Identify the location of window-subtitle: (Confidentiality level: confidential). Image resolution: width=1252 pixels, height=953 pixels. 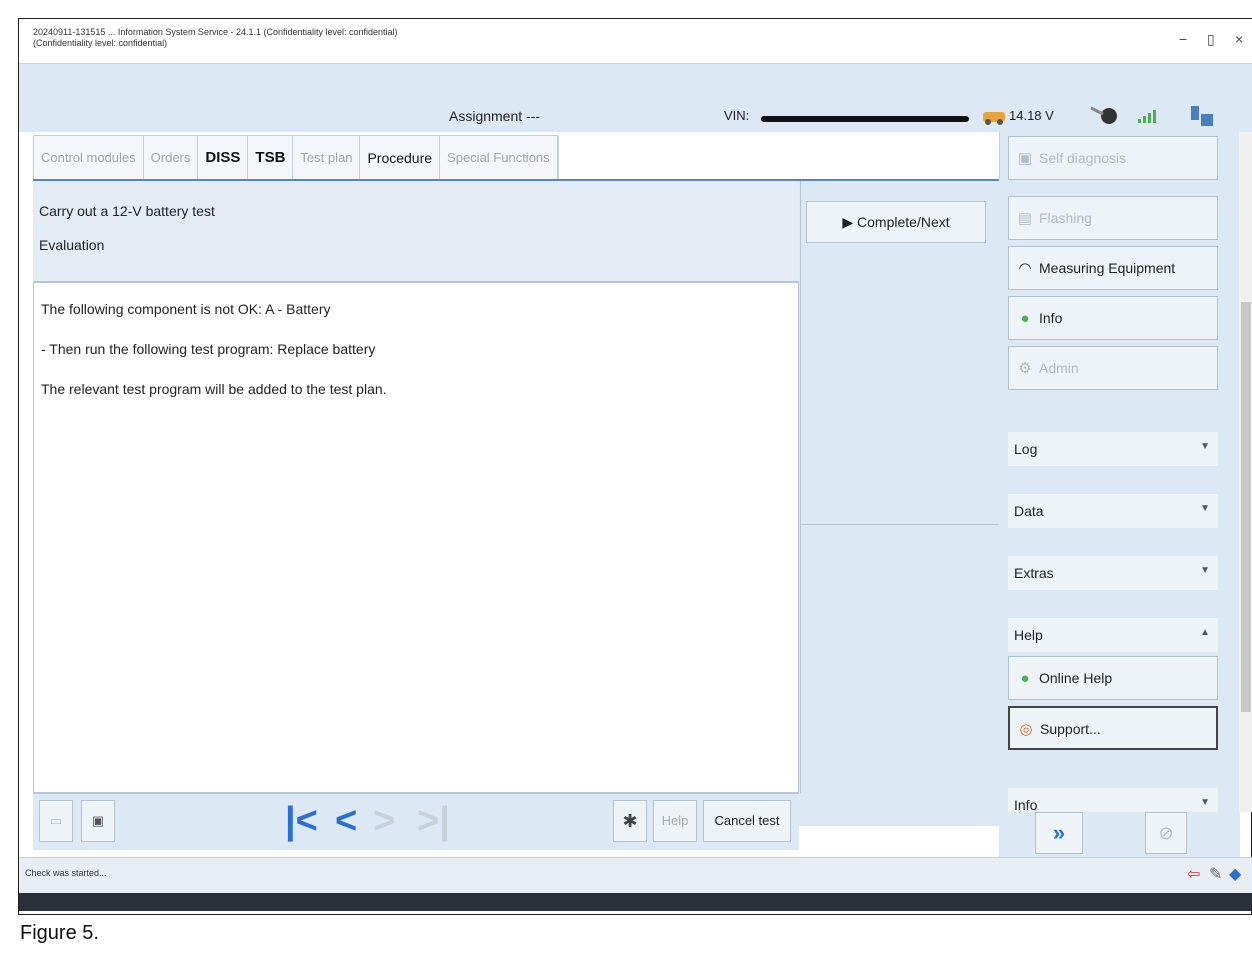
(100, 43).